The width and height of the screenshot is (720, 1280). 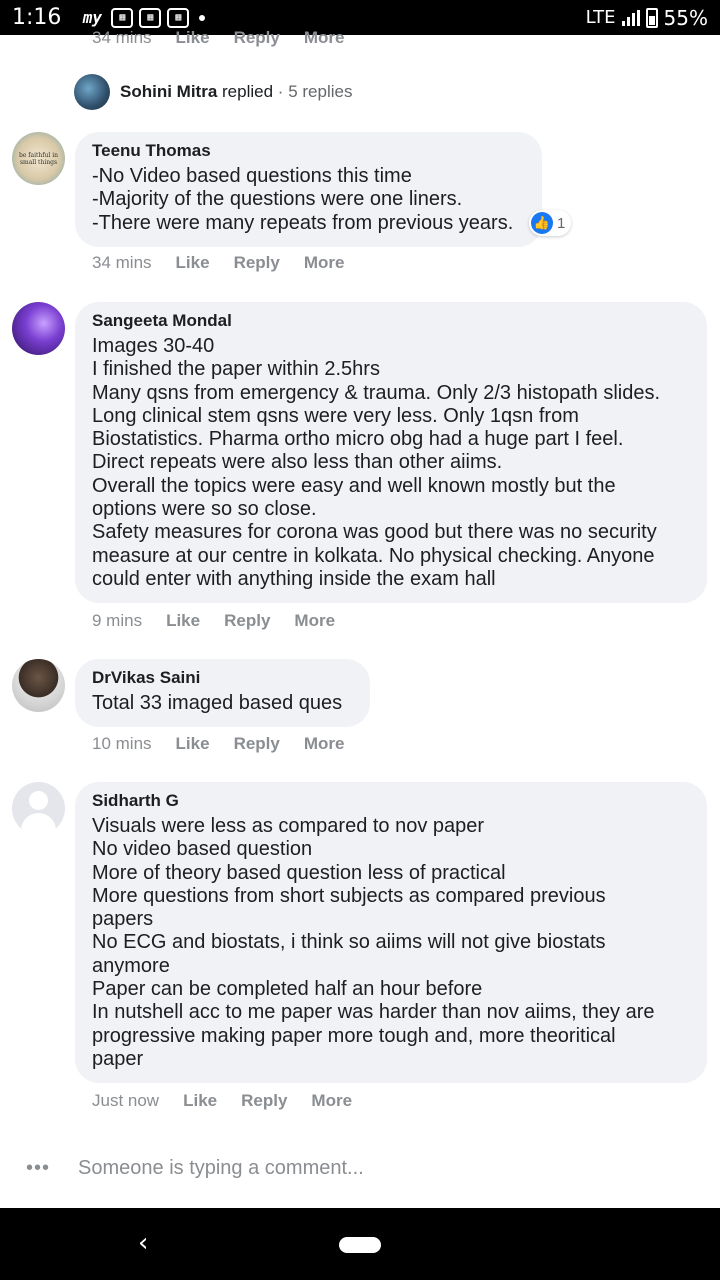 I want to click on notification-dot-icon, so click(x=202, y=17).